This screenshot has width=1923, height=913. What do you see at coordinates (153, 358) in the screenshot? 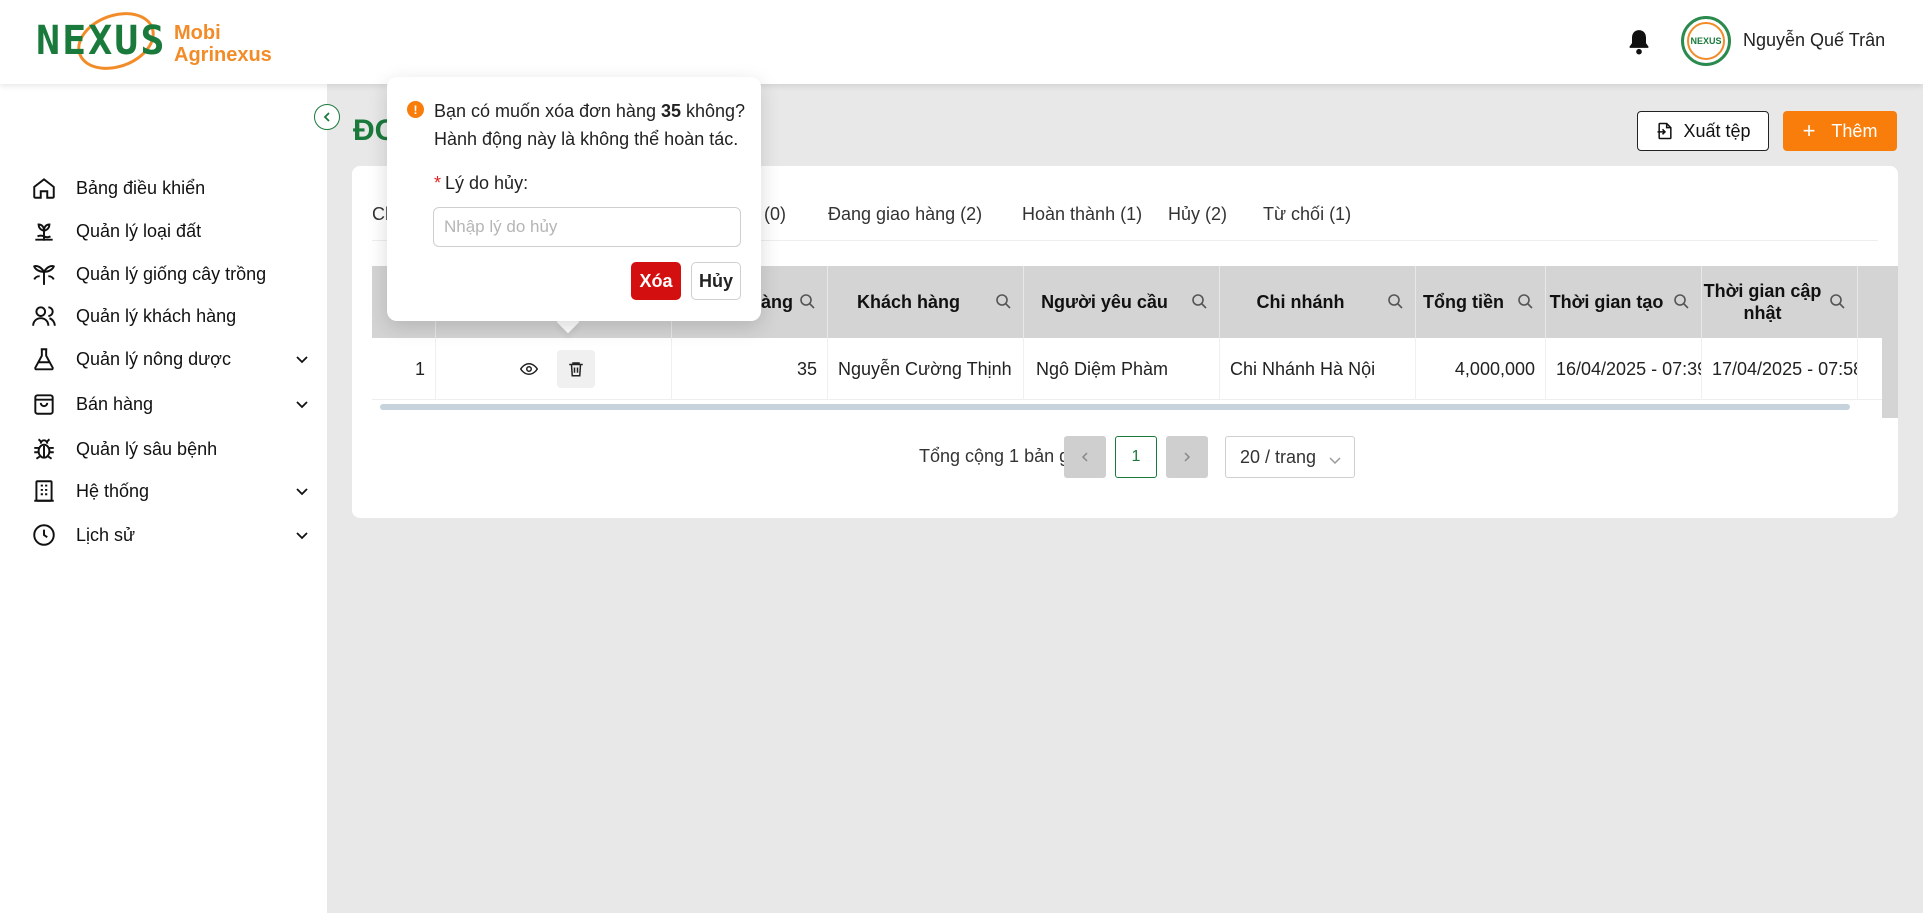
I see `sidebar-item-label: Quản lý nông dược` at bounding box center [153, 358].